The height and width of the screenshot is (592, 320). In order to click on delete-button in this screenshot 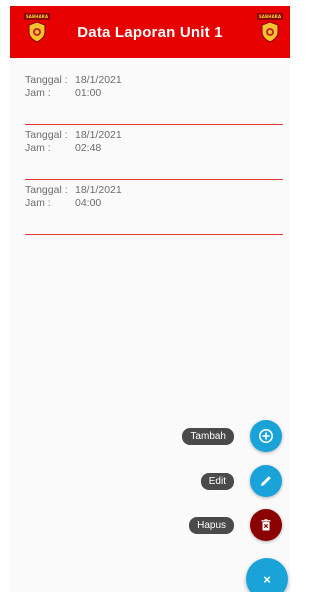, I will do `click(266, 525)`.